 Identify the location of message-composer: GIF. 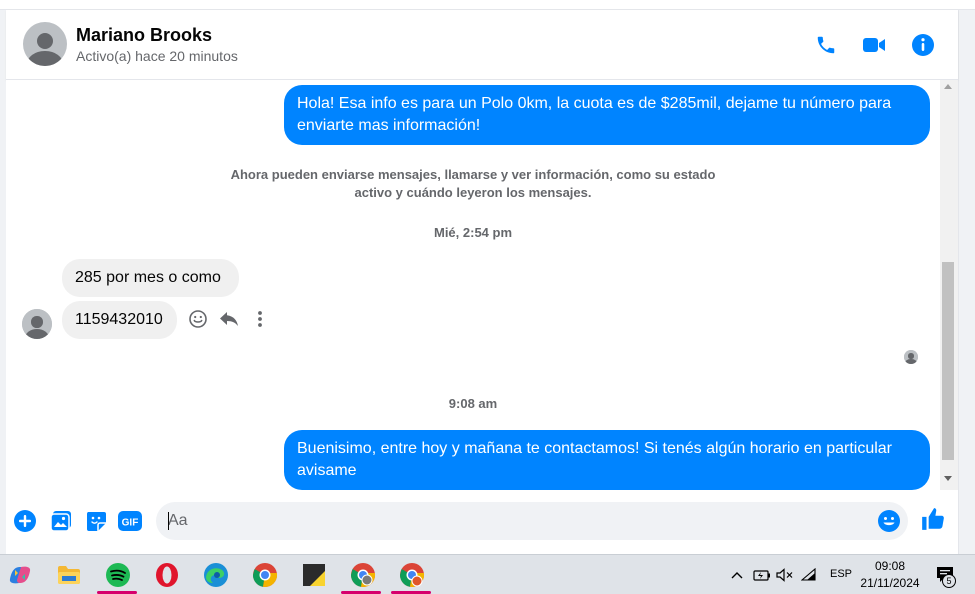
(482, 522).